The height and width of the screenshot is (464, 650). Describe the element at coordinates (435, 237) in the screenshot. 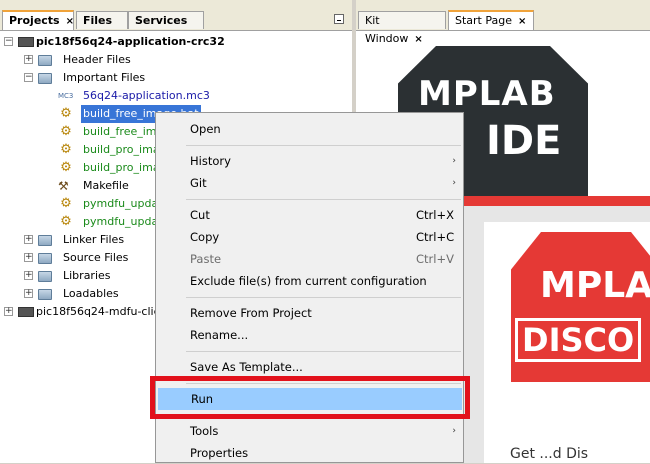

I see `copy-shortcut: Ctrl+C` at that location.